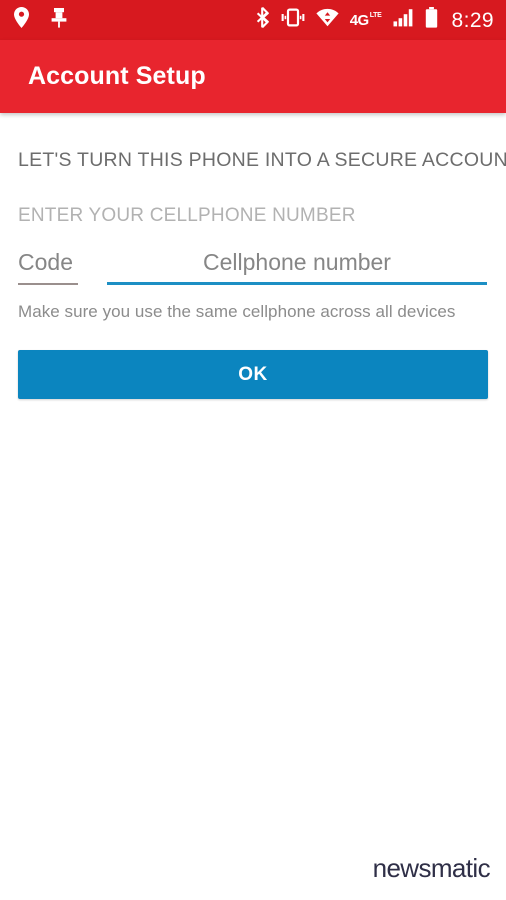 The height and width of the screenshot is (900, 506). Describe the element at coordinates (431, 20) in the screenshot. I see `battery-icon` at that location.